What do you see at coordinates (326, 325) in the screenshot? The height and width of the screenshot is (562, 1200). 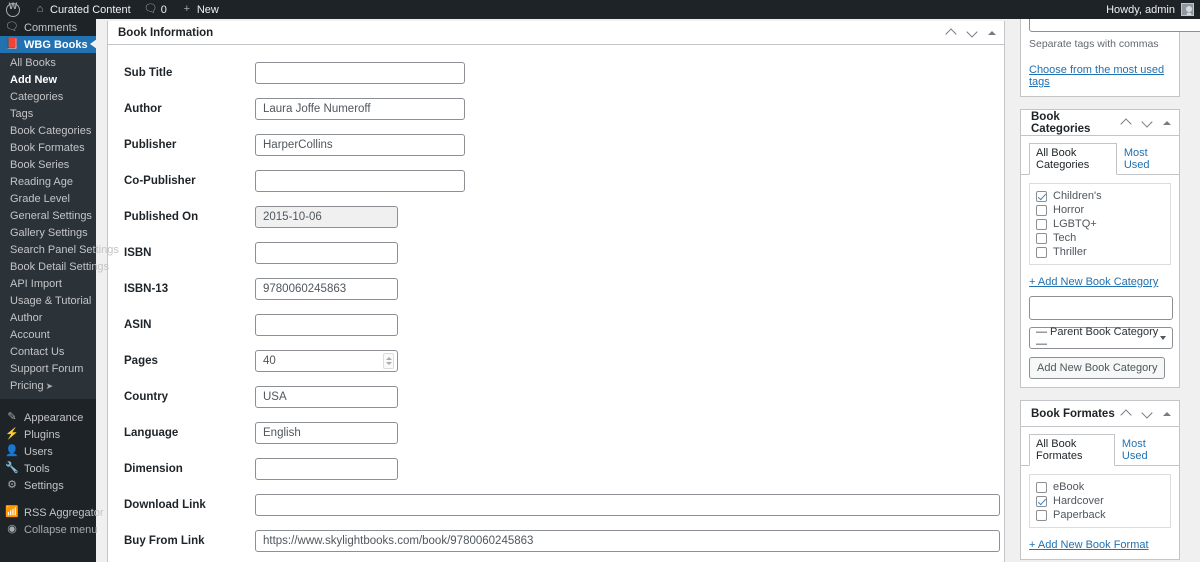 I see `asin-input` at bounding box center [326, 325].